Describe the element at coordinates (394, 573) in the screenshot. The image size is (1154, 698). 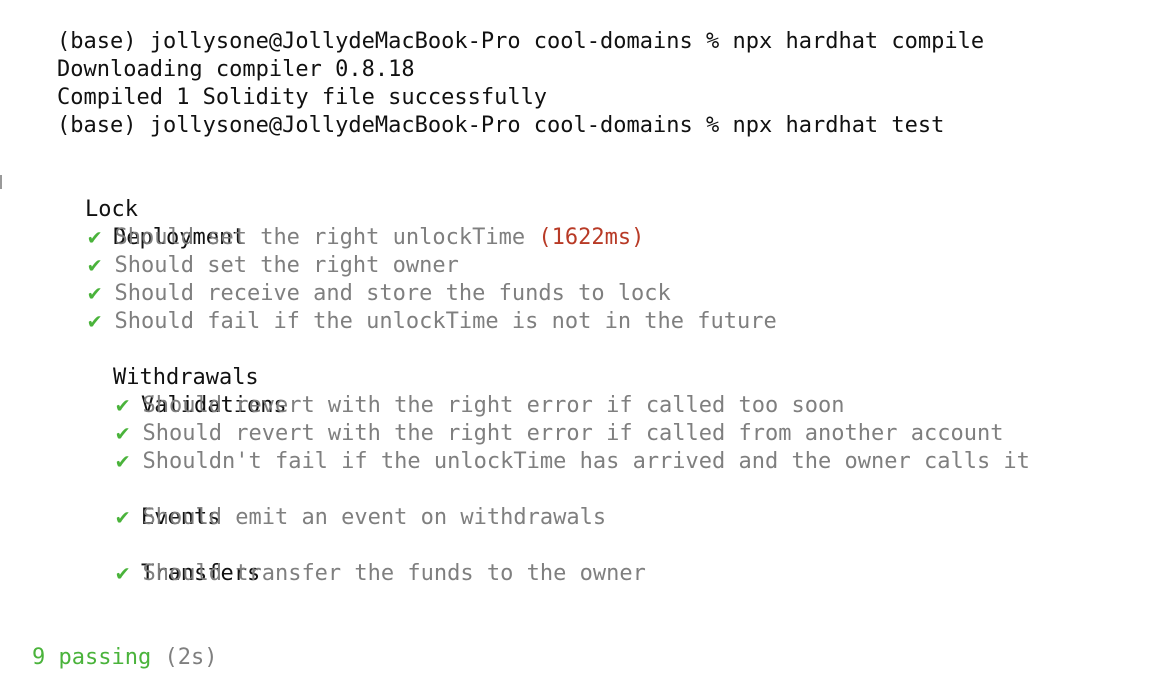
I see `test-name: Should transfer the funds to the owner` at that location.